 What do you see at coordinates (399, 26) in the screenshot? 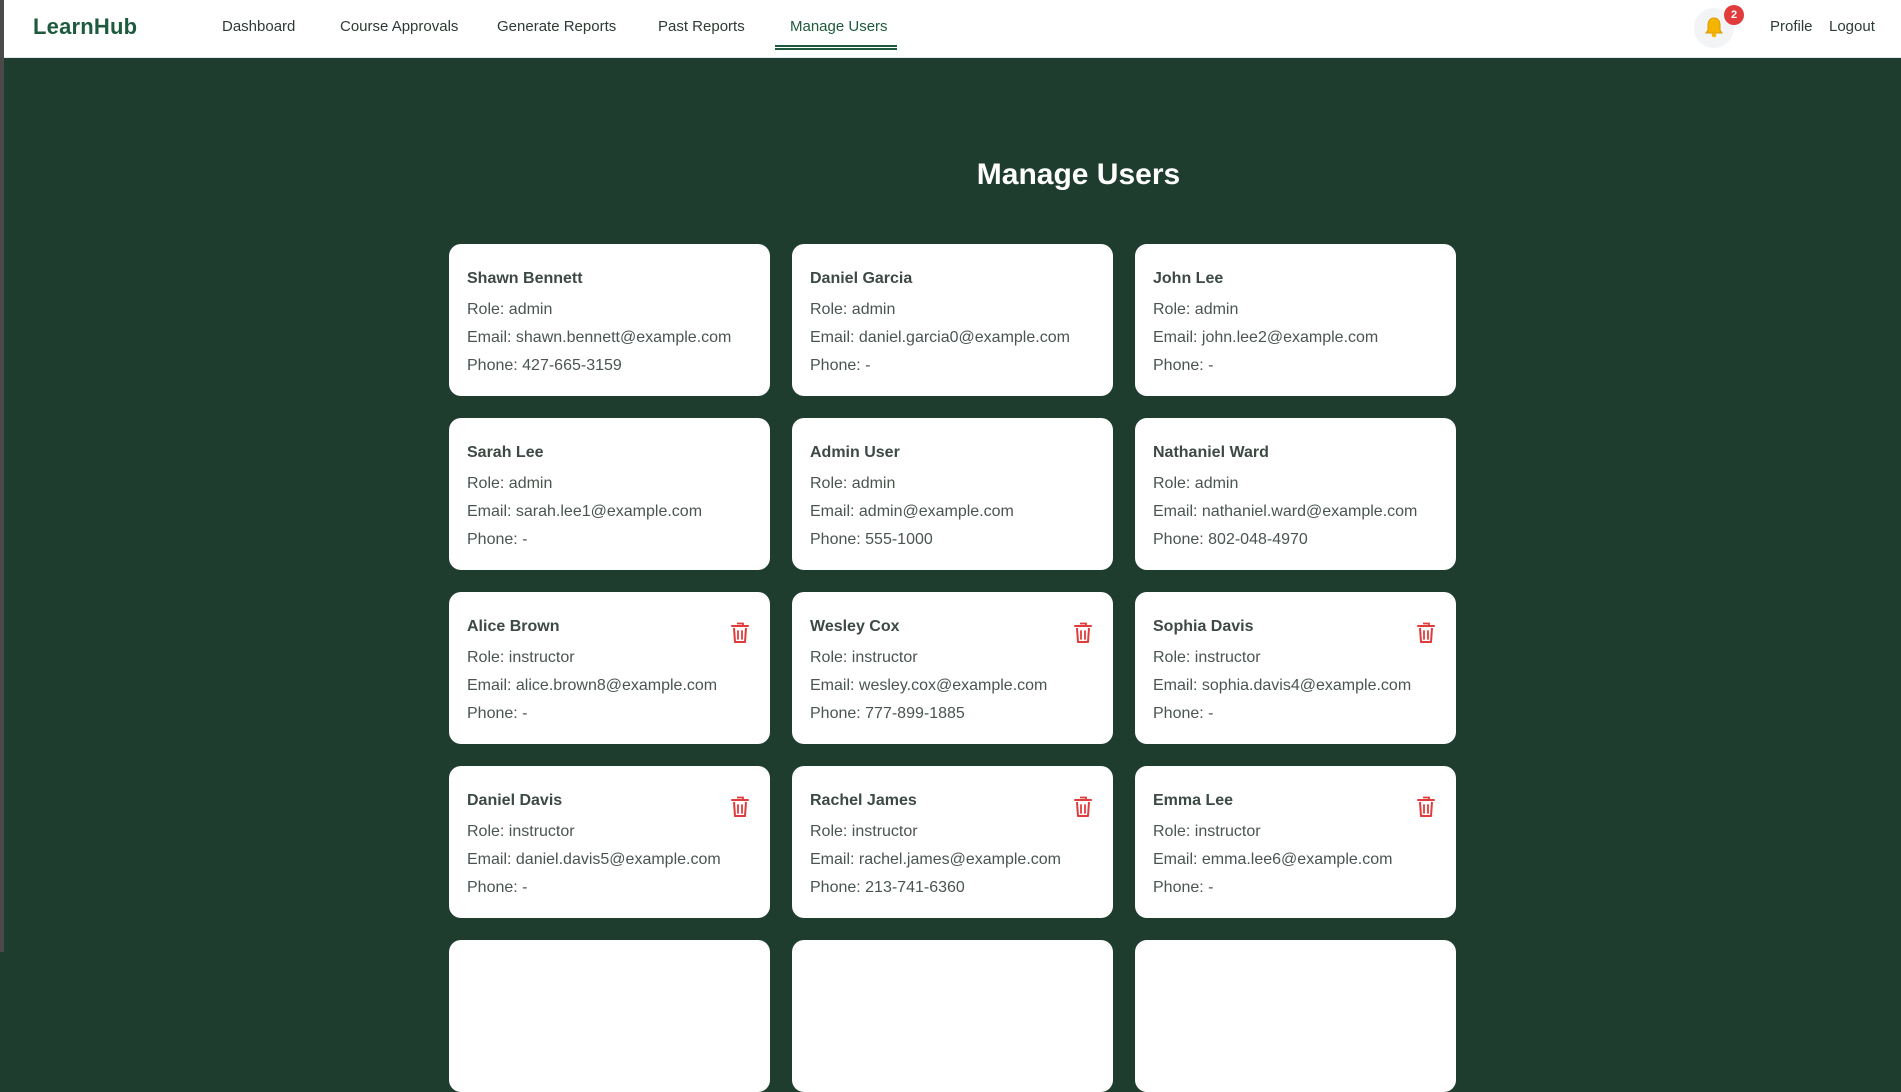
I see `nav-course-approvals: Course Approvals` at bounding box center [399, 26].